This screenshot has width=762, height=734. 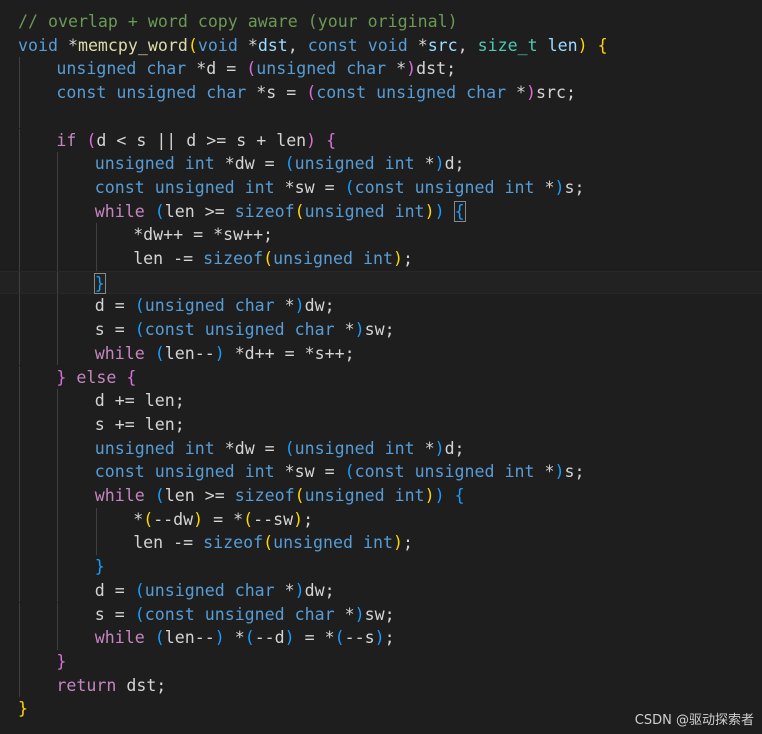 What do you see at coordinates (381, 69) in the screenshot?
I see `code-line: unsigned char *d = (unsigned char *)dst;` at bounding box center [381, 69].